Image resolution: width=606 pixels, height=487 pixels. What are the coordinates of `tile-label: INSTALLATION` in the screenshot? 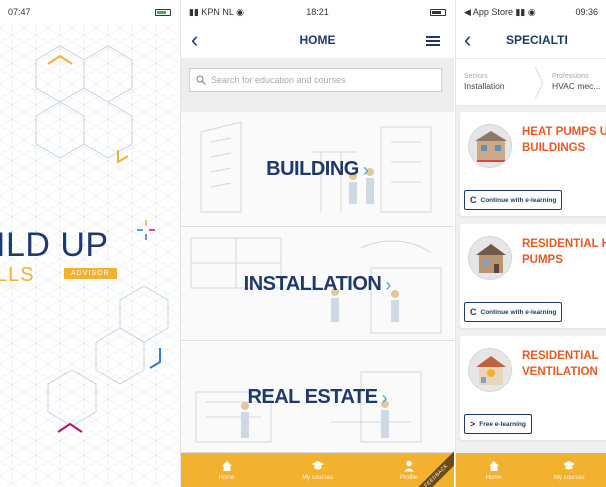 It's located at (312, 283).